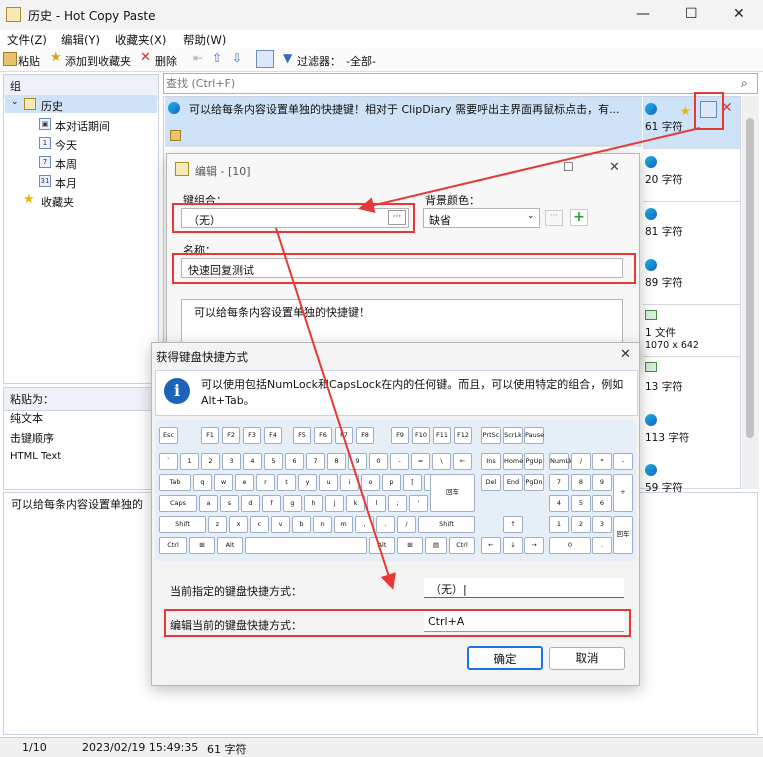  Describe the element at coordinates (529, 170) in the screenshot. I see `arrow-to-key-combo` at that location.